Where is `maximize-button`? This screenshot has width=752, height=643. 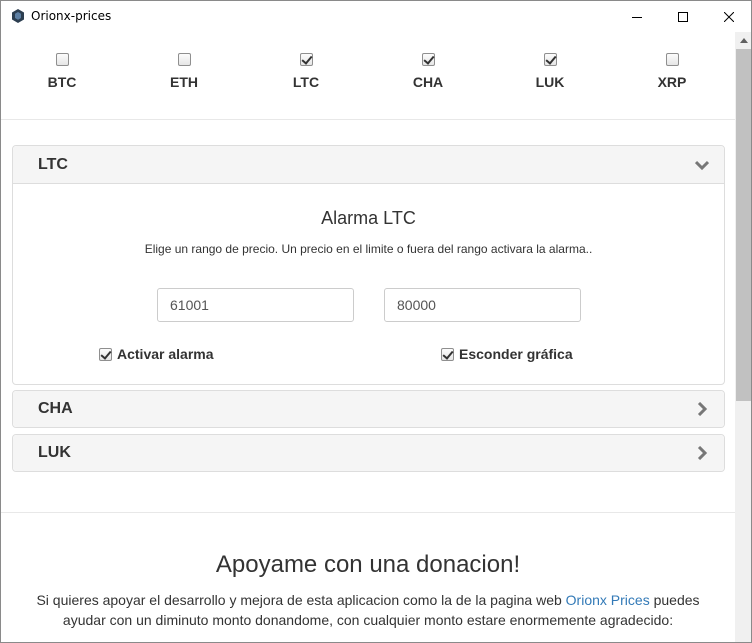 maximize-button is located at coordinates (683, 16).